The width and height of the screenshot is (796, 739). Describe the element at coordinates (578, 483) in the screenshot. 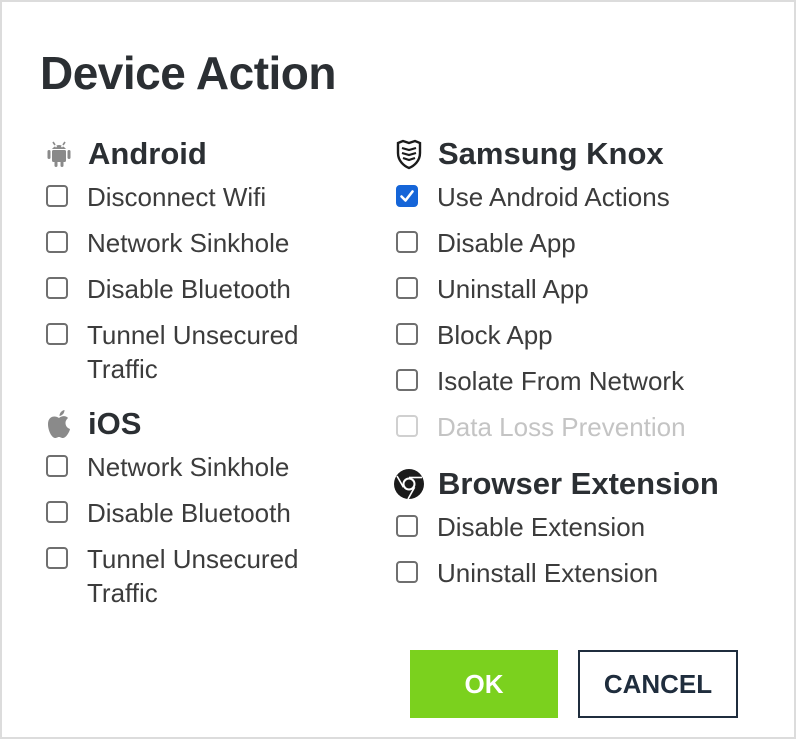

I see `browser-extension-section-title: Browser Extension` at that location.